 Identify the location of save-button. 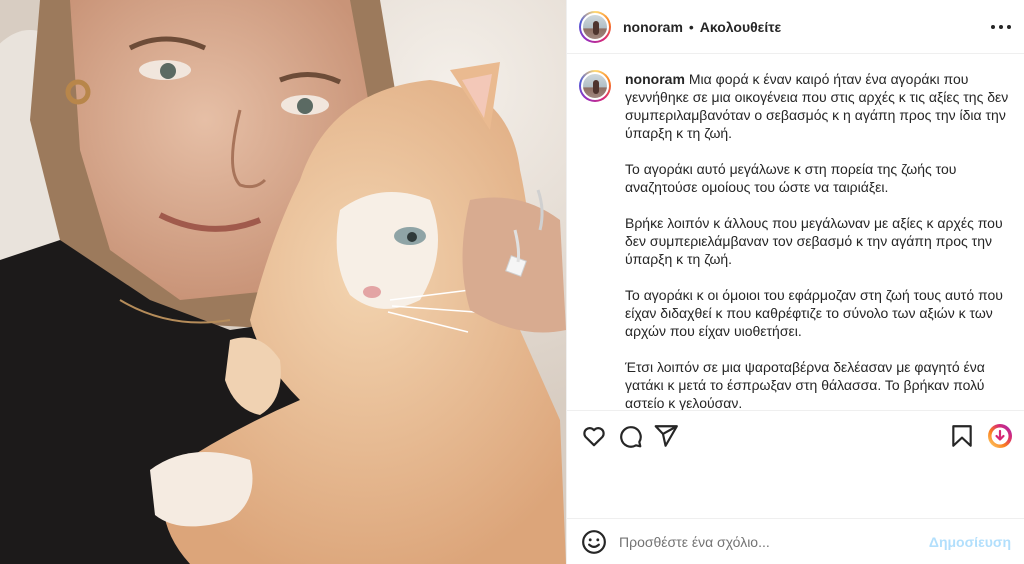
(962, 436).